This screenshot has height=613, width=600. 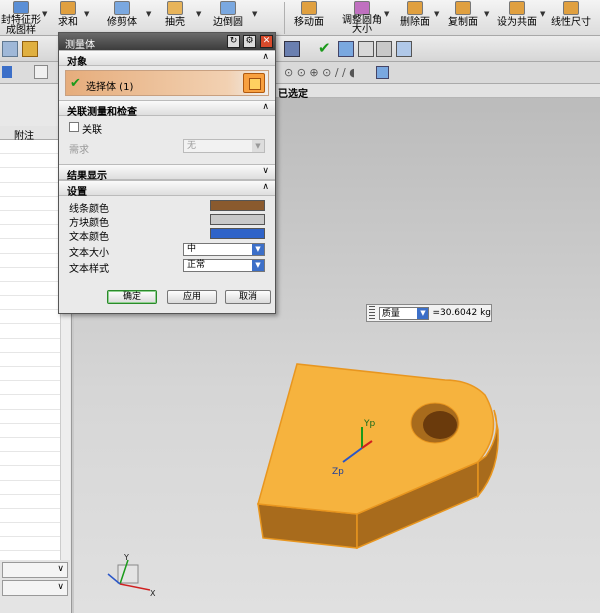 What do you see at coordinates (75, 83) in the screenshot?
I see `check-icon: ✔` at bounding box center [75, 83].